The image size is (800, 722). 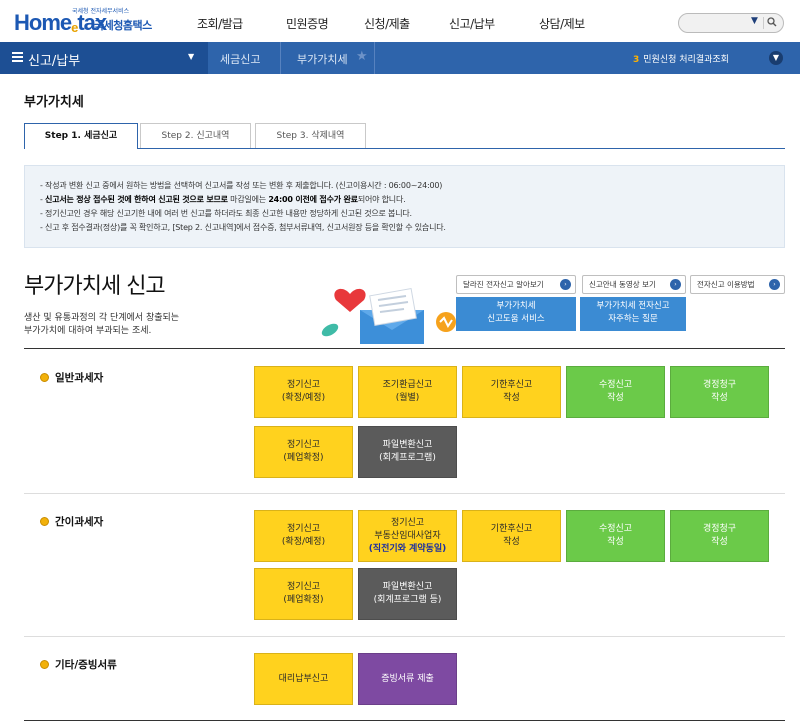 I want to click on notice-text: 민원신청 처리결과조회, so click(x=686, y=60).